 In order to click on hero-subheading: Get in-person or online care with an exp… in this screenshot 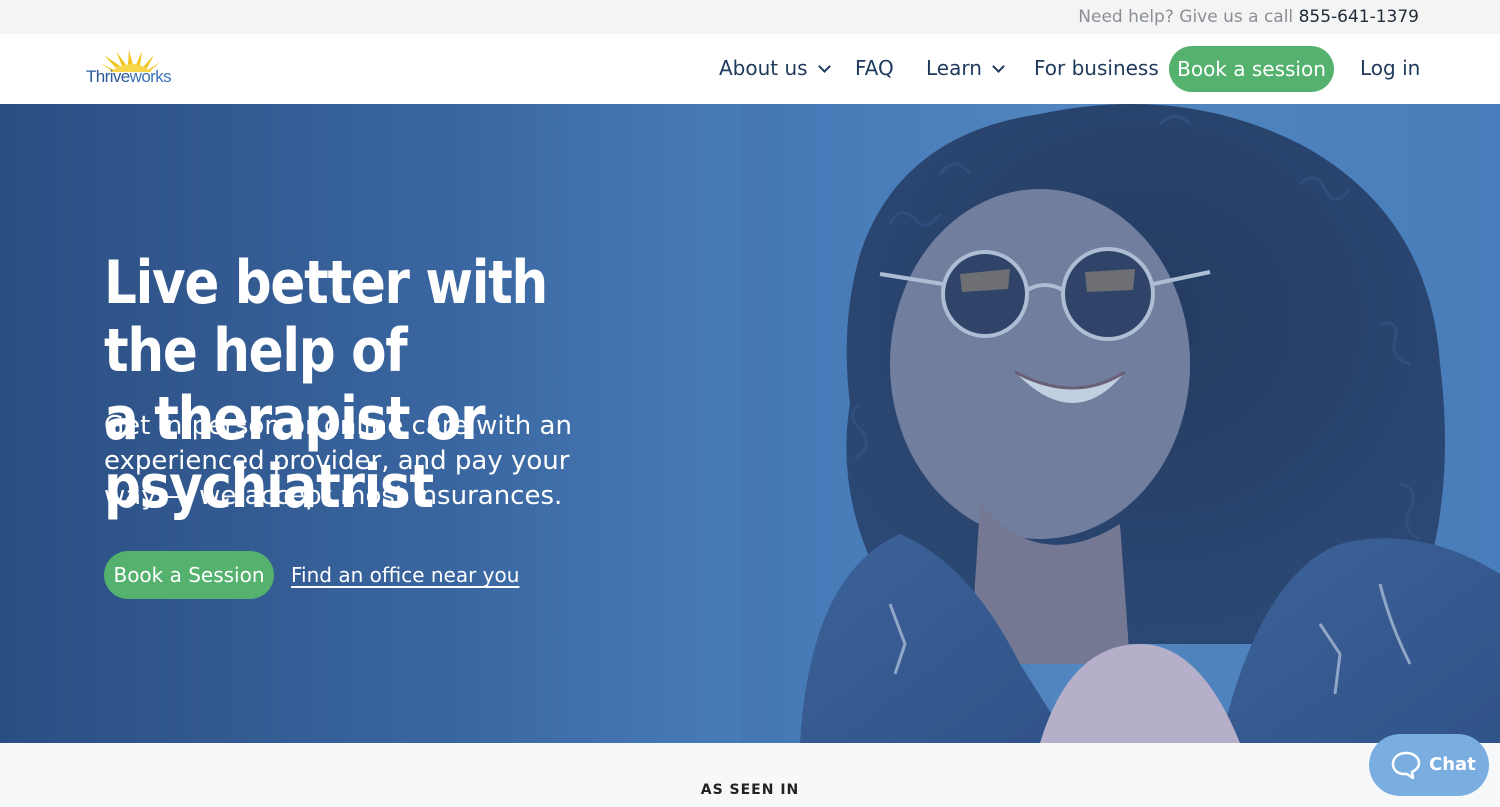, I will do `click(338, 461)`.